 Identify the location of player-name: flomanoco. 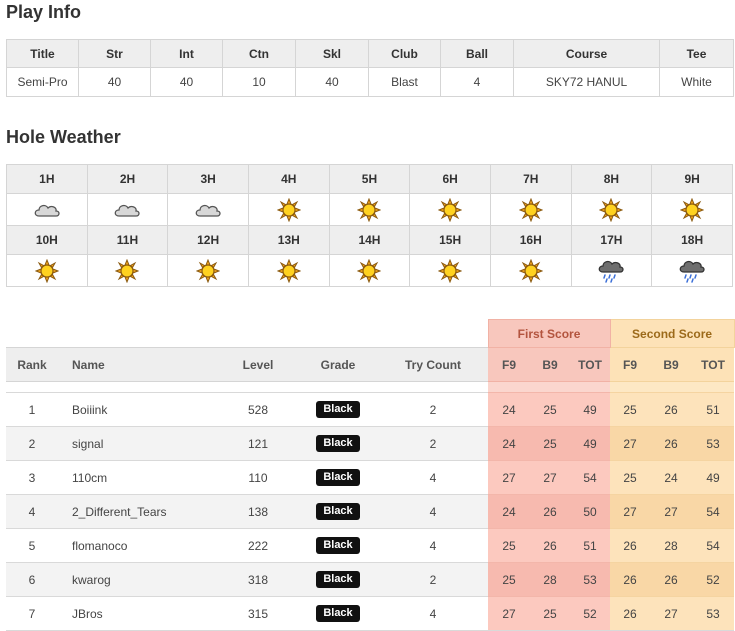
(138, 545).